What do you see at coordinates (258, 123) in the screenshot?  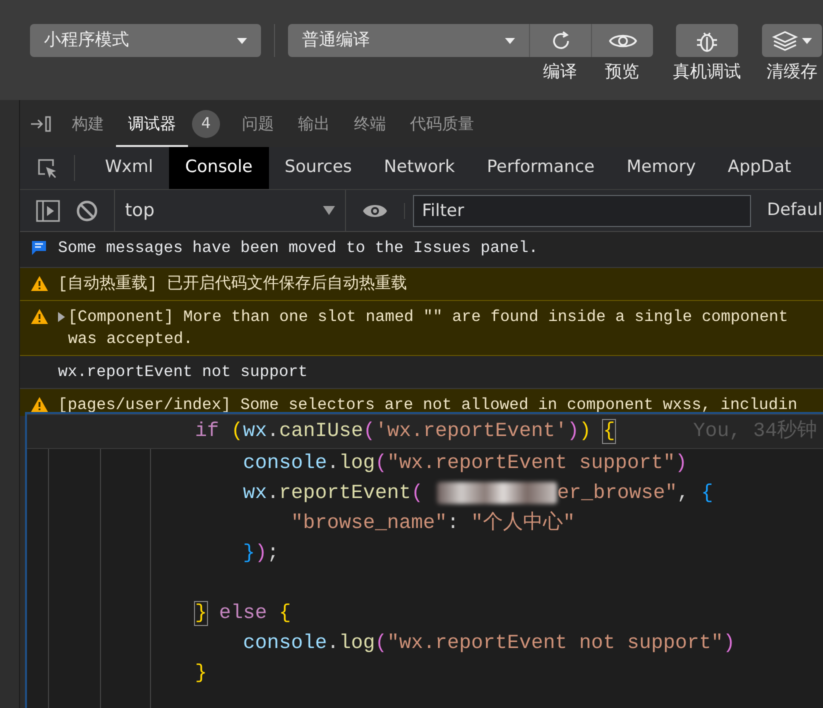 I see `panel-tab: 问题` at bounding box center [258, 123].